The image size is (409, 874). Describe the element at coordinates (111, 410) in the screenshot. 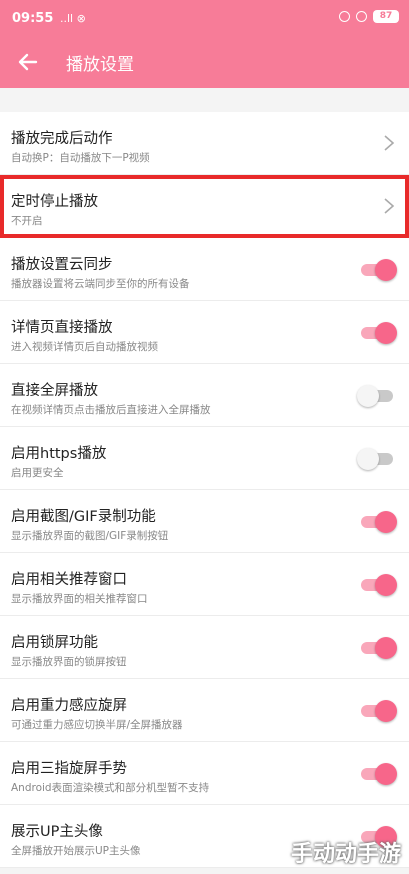

I see `setting-subtitle: 在视频详情页点击播放后直接进入全屏播放` at that location.